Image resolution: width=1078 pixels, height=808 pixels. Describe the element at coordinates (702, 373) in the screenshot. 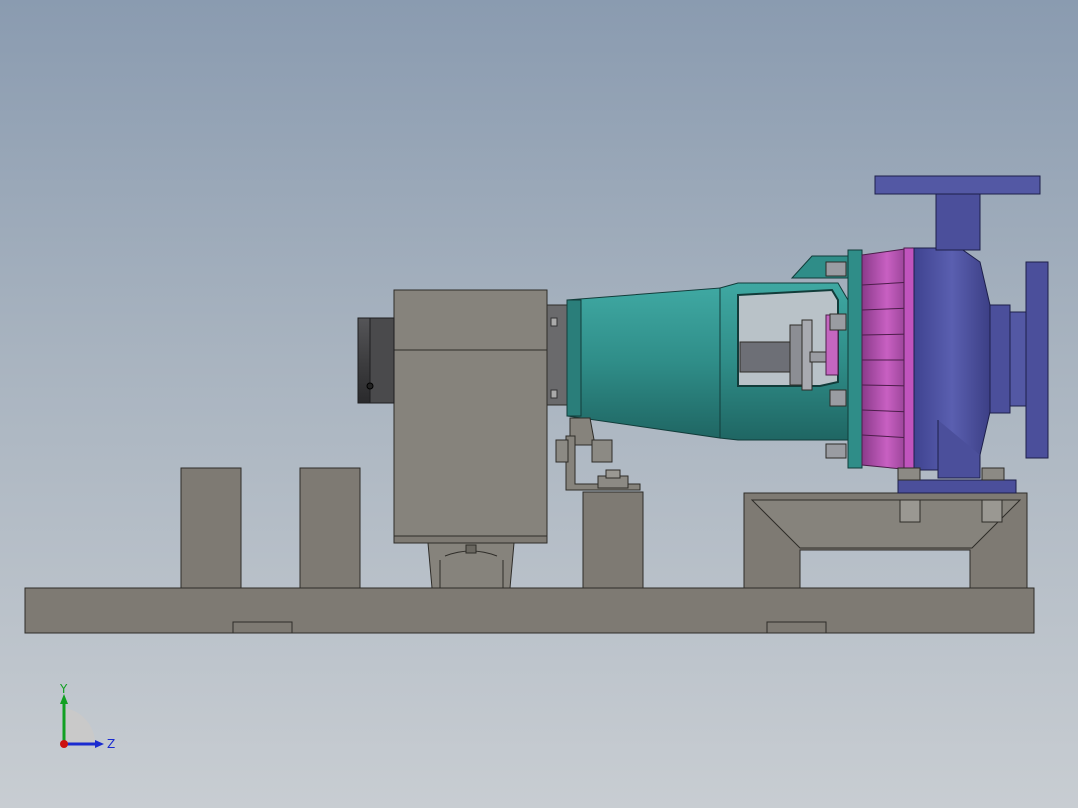

I see `bearing-frame` at that location.